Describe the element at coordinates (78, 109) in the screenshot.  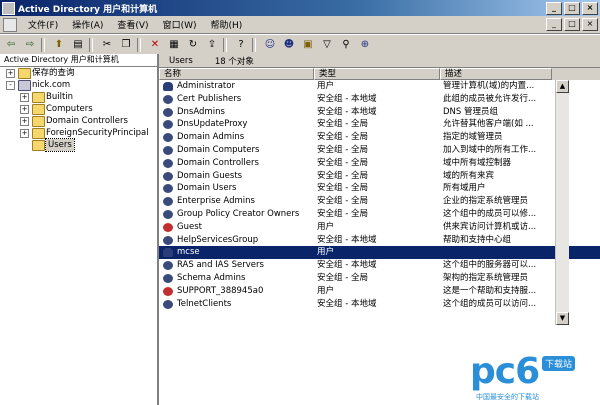
I see `tree-node: + Computers` at that location.